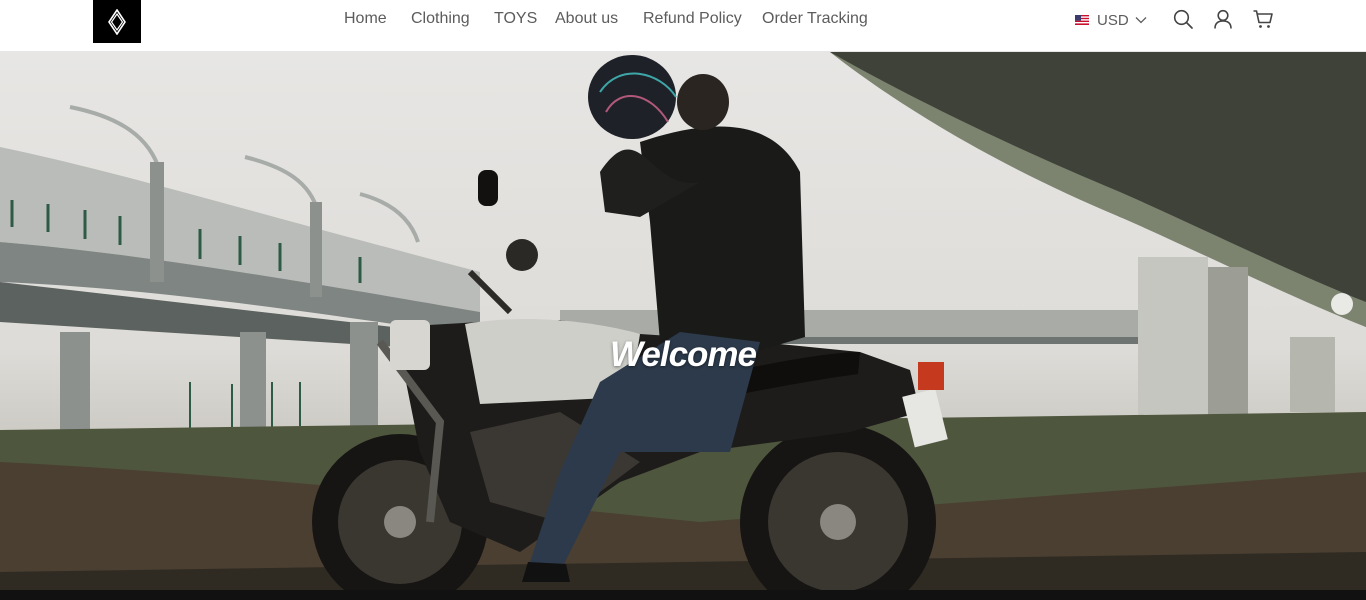  I want to click on nav-toys: TOYS, so click(515, 19).